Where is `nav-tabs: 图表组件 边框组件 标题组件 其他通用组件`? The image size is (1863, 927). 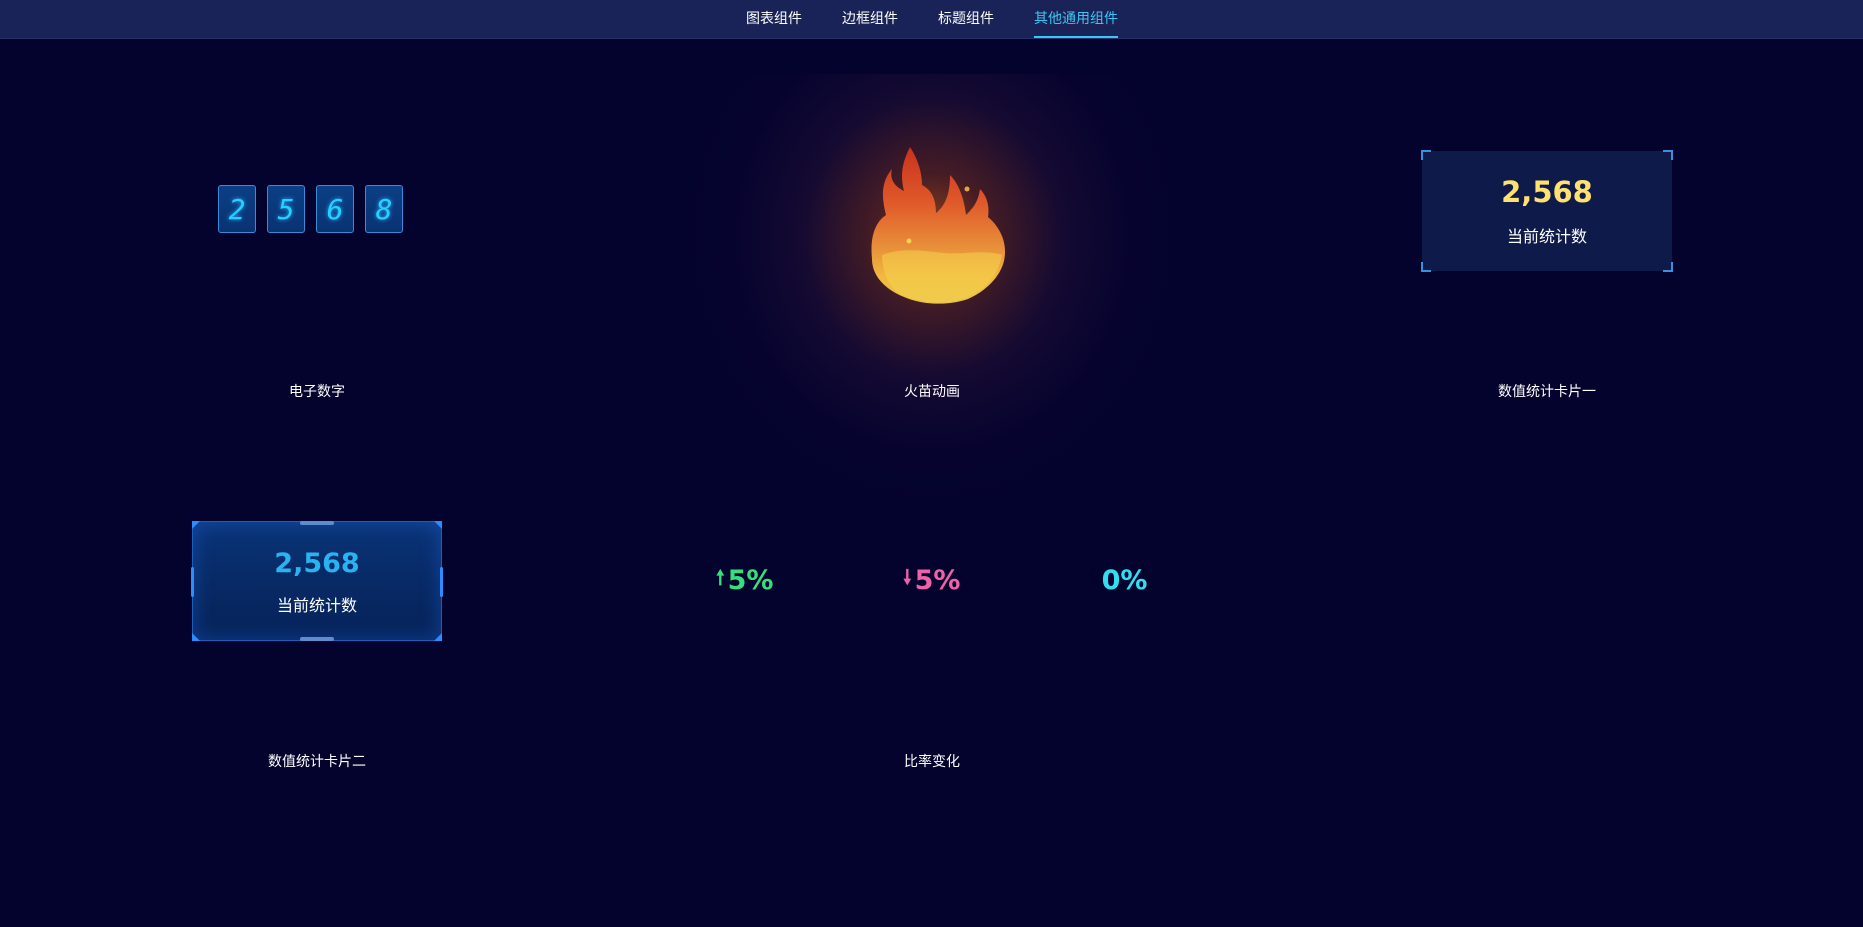
nav-tabs: 图表组件 边框组件 标题组件 其他通用组件 is located at coordinates (931, 19).